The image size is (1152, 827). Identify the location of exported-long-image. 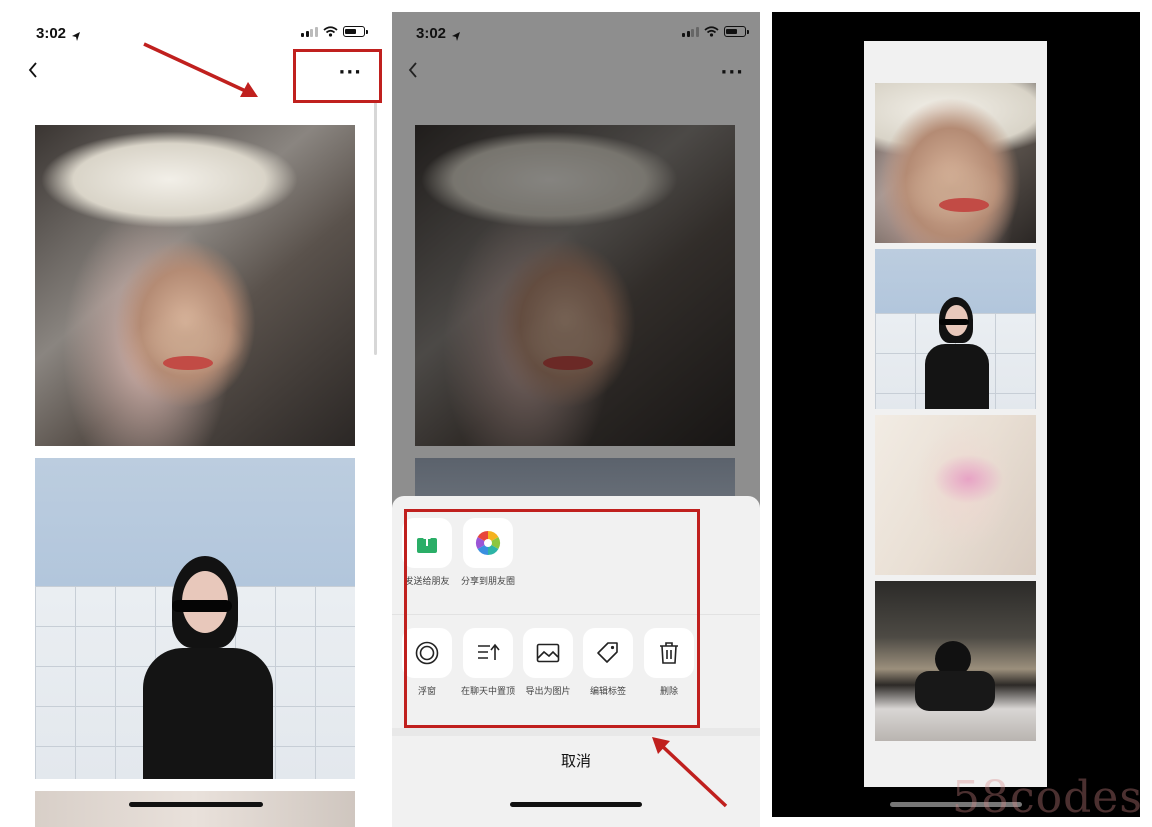
(955, 414).